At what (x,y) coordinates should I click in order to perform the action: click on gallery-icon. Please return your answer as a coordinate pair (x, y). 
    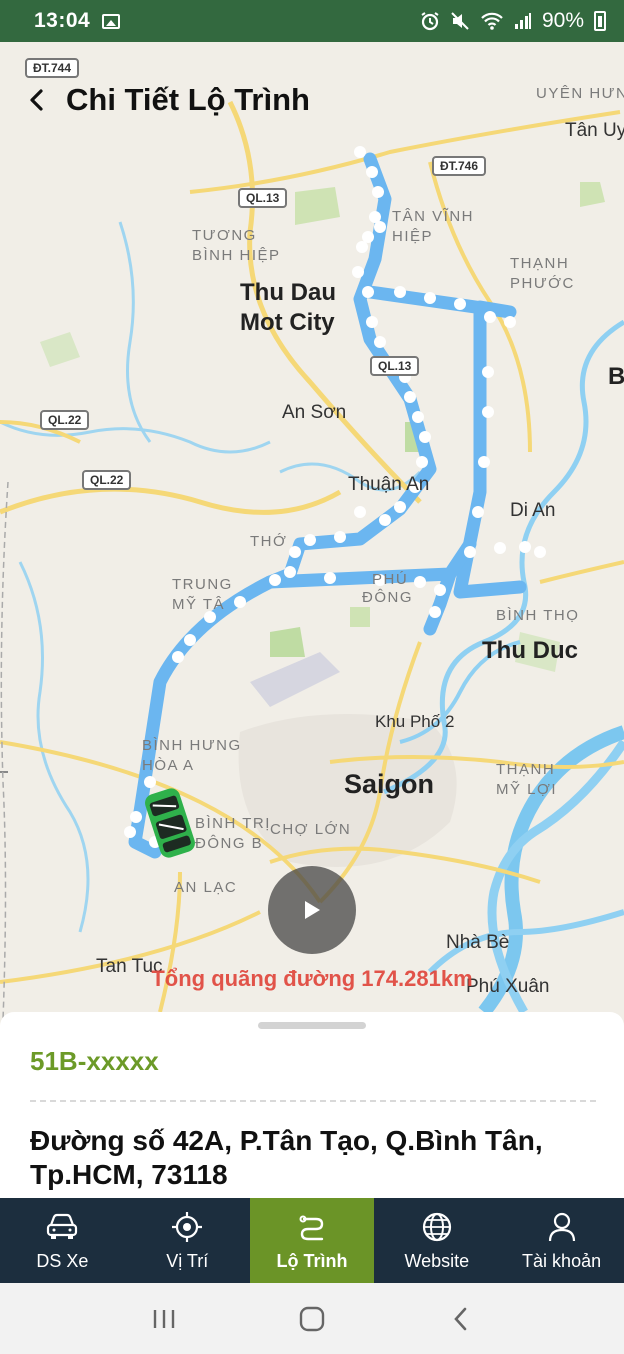
    Looking at the image, I should click on (111, 21).